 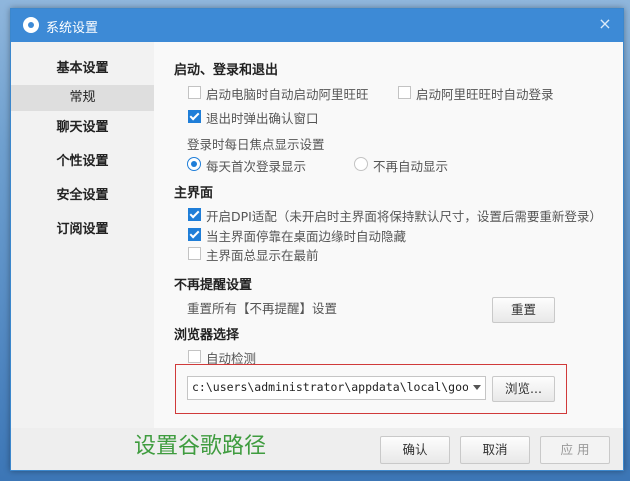 I want to click on sidebar-item-basic: 基本设置, so click(x=82, y=69).